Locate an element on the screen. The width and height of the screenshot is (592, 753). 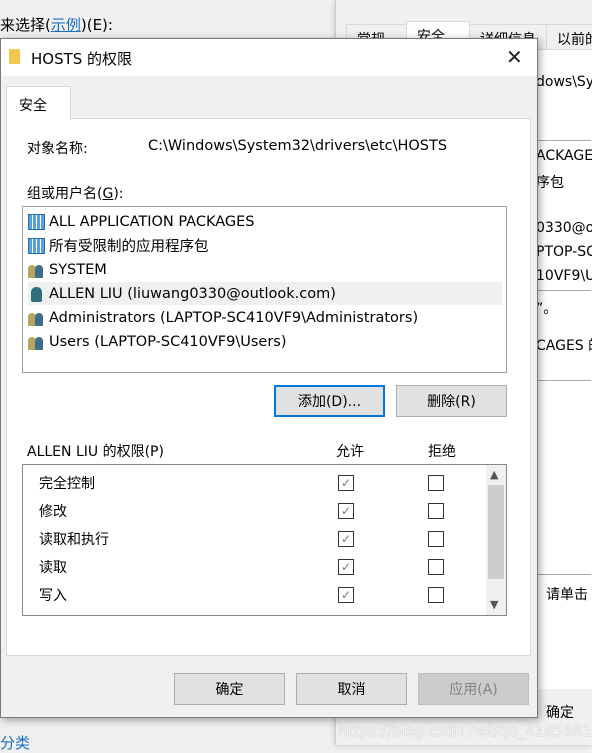
user-list-item: Users (LAPTOP-SC410VF9\Users) is located at coordinates (265, 341).